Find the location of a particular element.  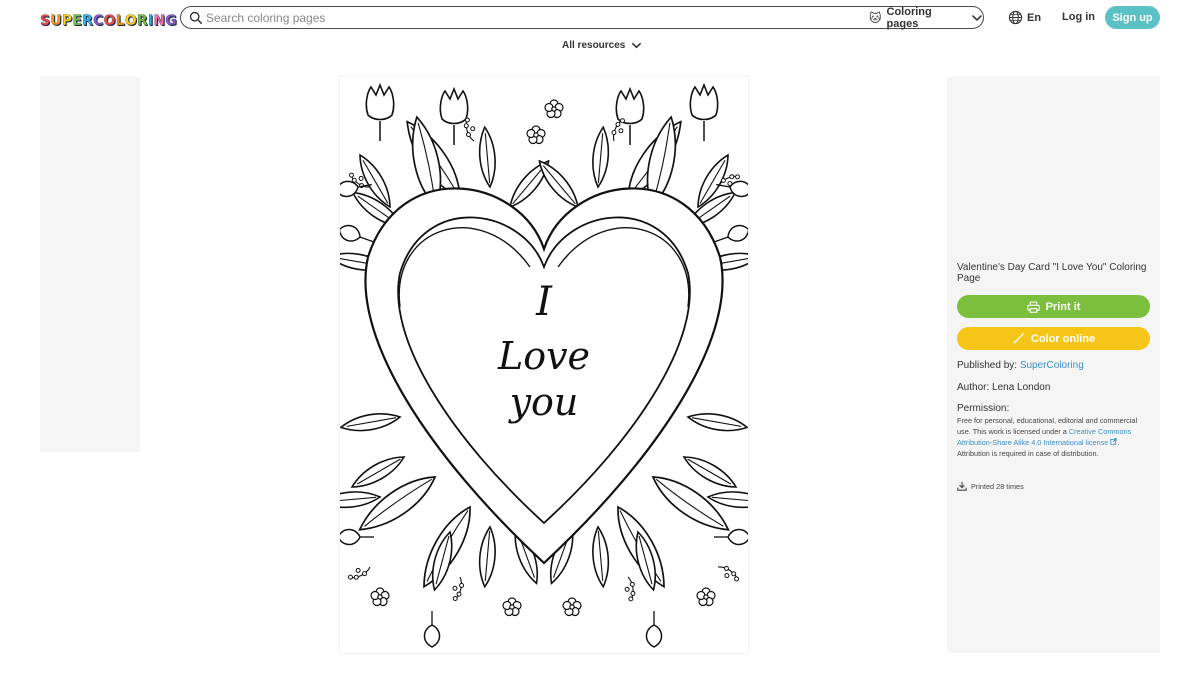

cat-face-icon: 🐱 is located at coordinates (875, 18).